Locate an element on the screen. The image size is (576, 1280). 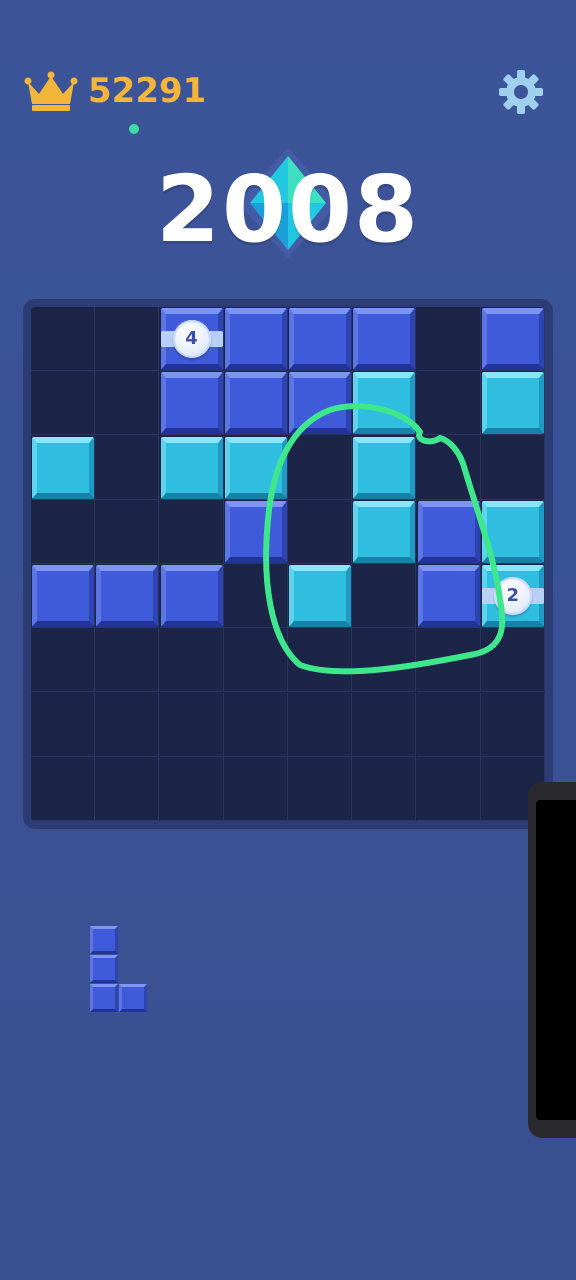
status-dot is located at coordinates (134, 129).